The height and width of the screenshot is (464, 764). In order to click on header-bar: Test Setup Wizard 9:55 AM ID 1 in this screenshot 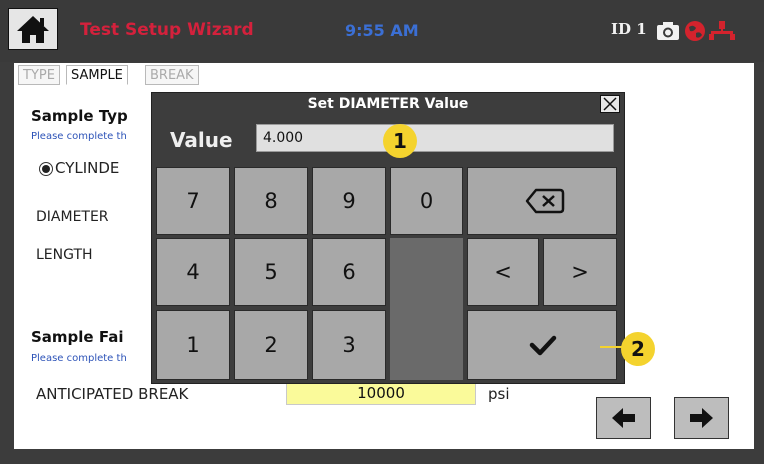, I will do `click(382, 31)`.